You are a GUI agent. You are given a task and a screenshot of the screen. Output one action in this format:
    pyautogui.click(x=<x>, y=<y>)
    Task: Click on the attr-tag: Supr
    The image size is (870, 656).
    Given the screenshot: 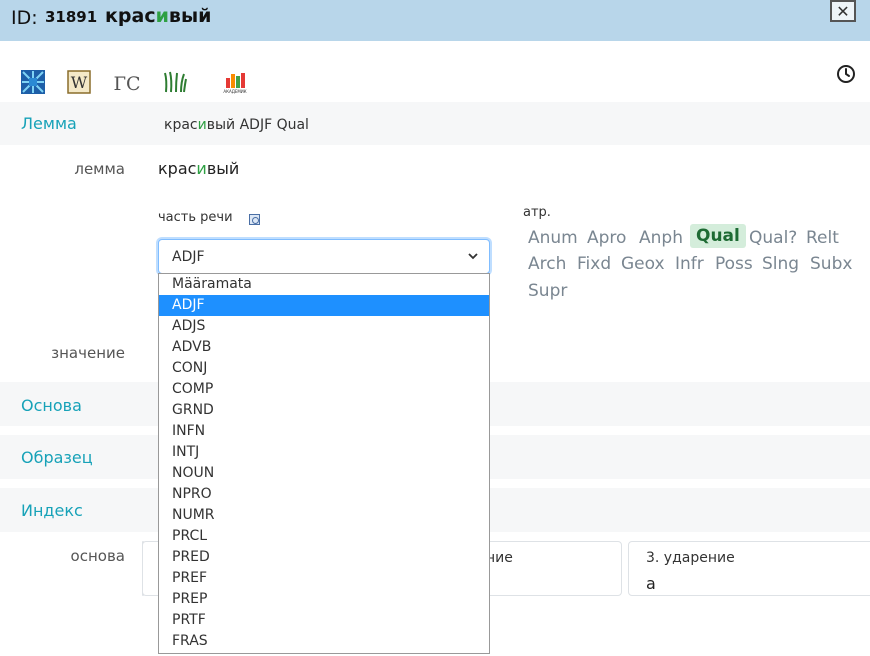 What is the action you would take?
    pyautogui.click(x=547, y=291)
    